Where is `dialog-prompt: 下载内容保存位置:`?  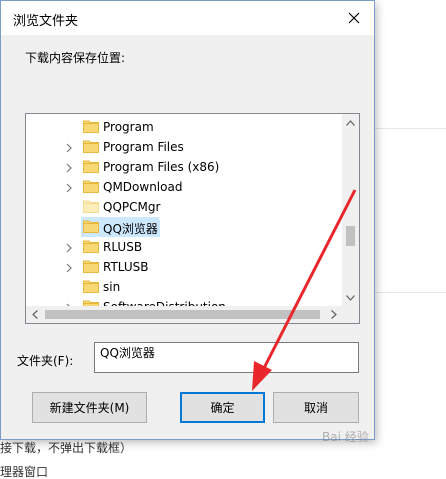 dialog-prompt: 下载内容保存位置: is located at coordinates (75, 58).